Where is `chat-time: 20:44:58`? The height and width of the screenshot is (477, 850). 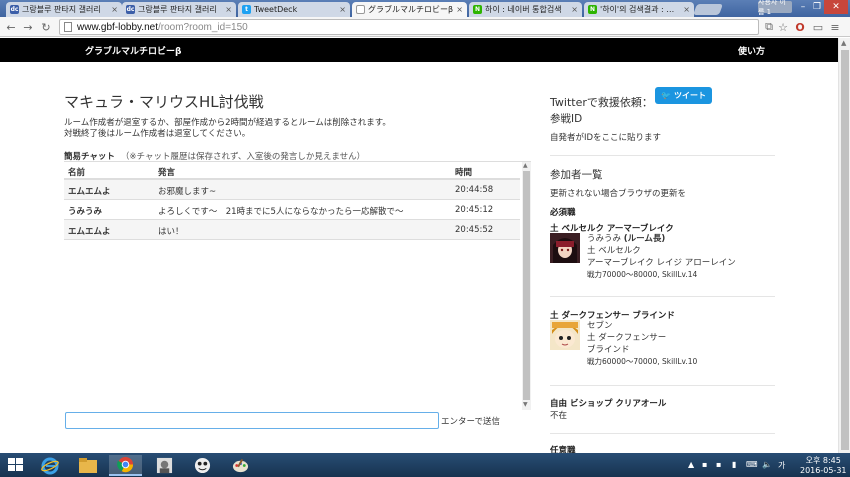
chat-time: 20:44:58 is located at coordinates (474, 190).